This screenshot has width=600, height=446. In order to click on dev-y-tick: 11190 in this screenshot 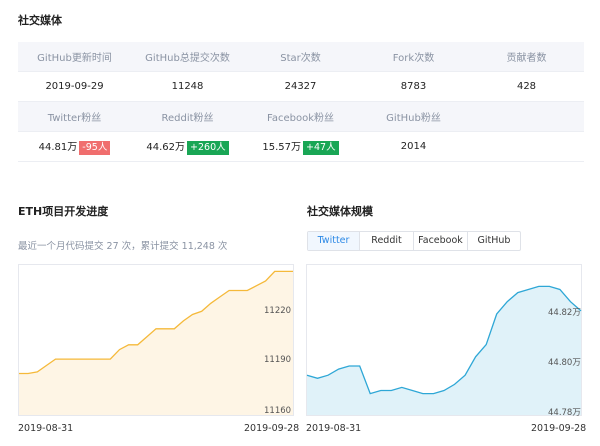, I will do `click(278, 360)`.